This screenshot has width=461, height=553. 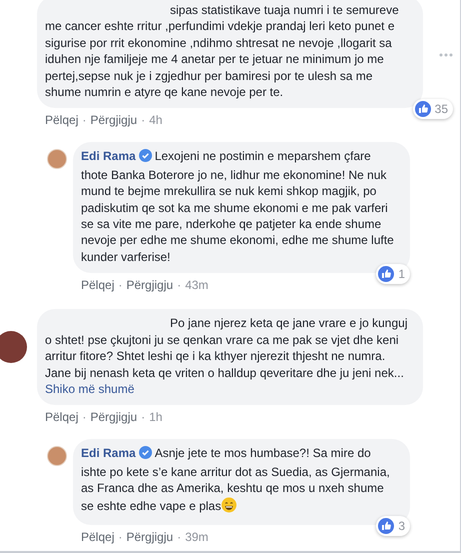 I want to click on comment-text: Po jane njerez keta qe jane vrare e jo kunguj o shtet! pse çkujtoni ju se qenkan vrare ca me pak se vjet dhe keni arritur fitore? Shtet leshi qe i ka kthyer njerezit thjesht ne numra. Jane bij nenash keta qe vriten o halldup qeveritare dhe ju jeni nek... Shiko më shumë, so click(x=226, y=356).